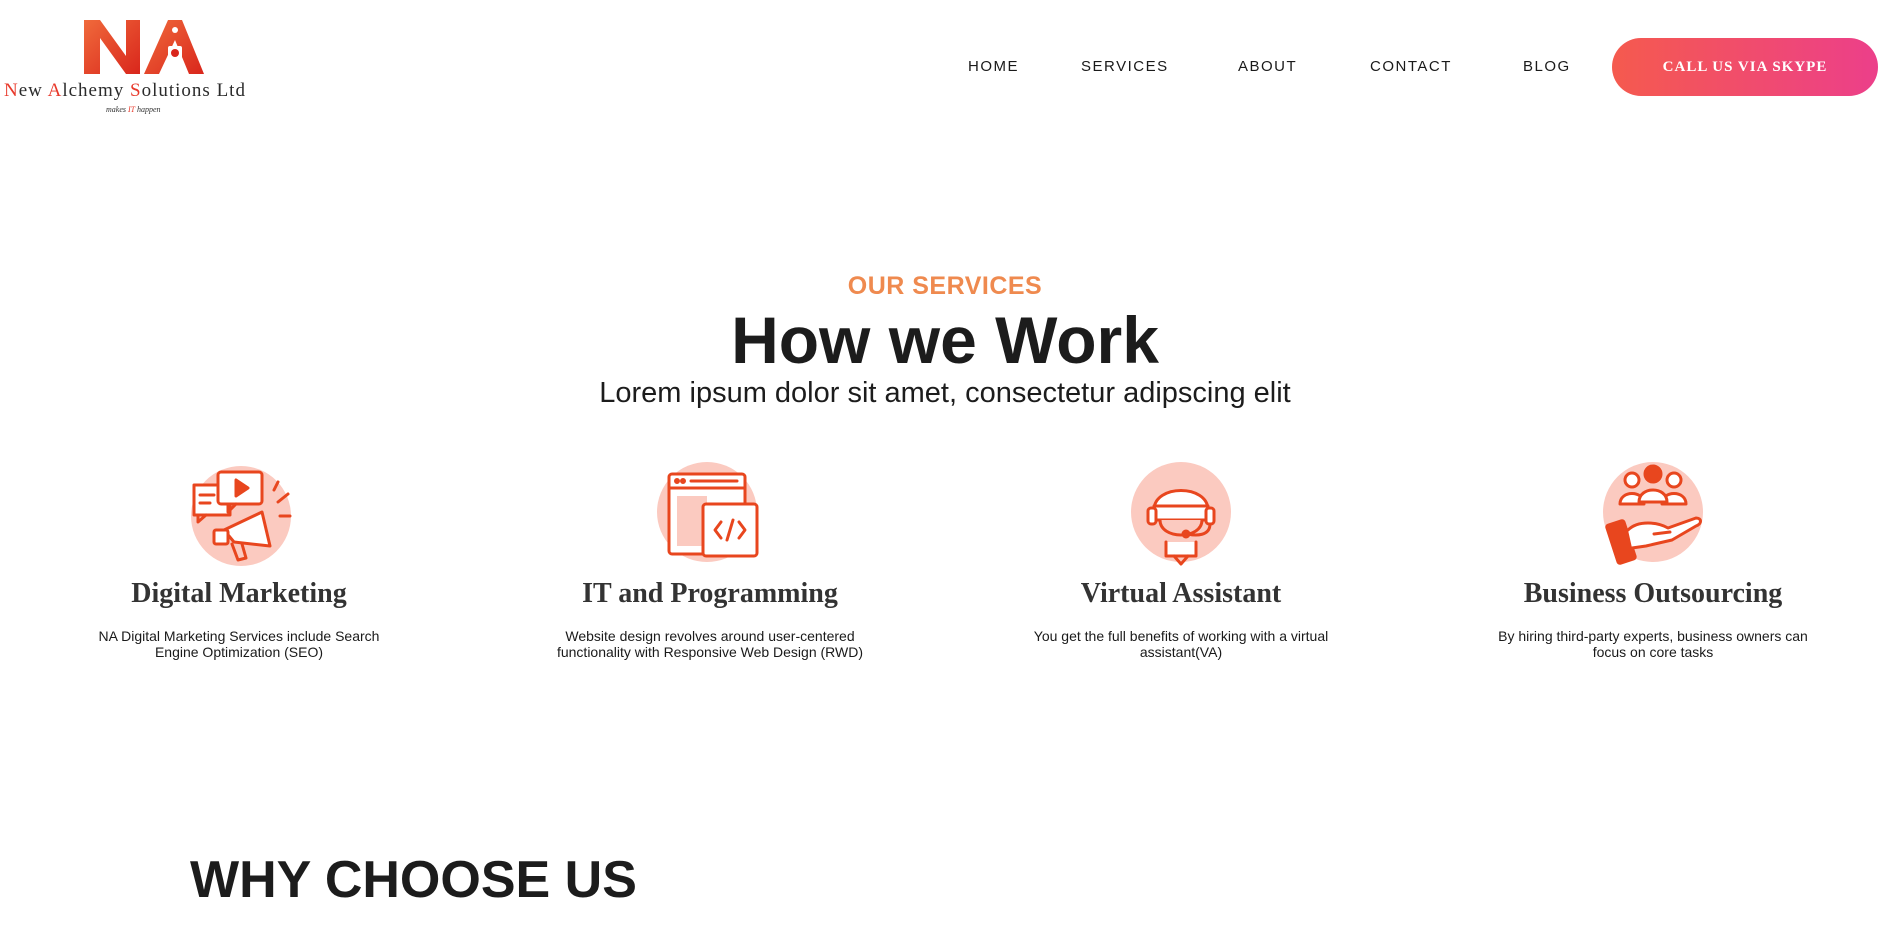  I want to click on service-title: Business Outsourcing, so click(1653, 593).